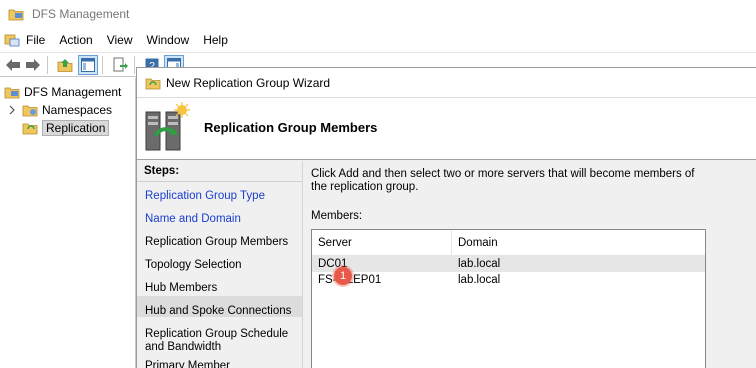 The width and height of the screenshot is (756, 368). I want to click on show-hide-console-tree-icon, so click(88, 64).